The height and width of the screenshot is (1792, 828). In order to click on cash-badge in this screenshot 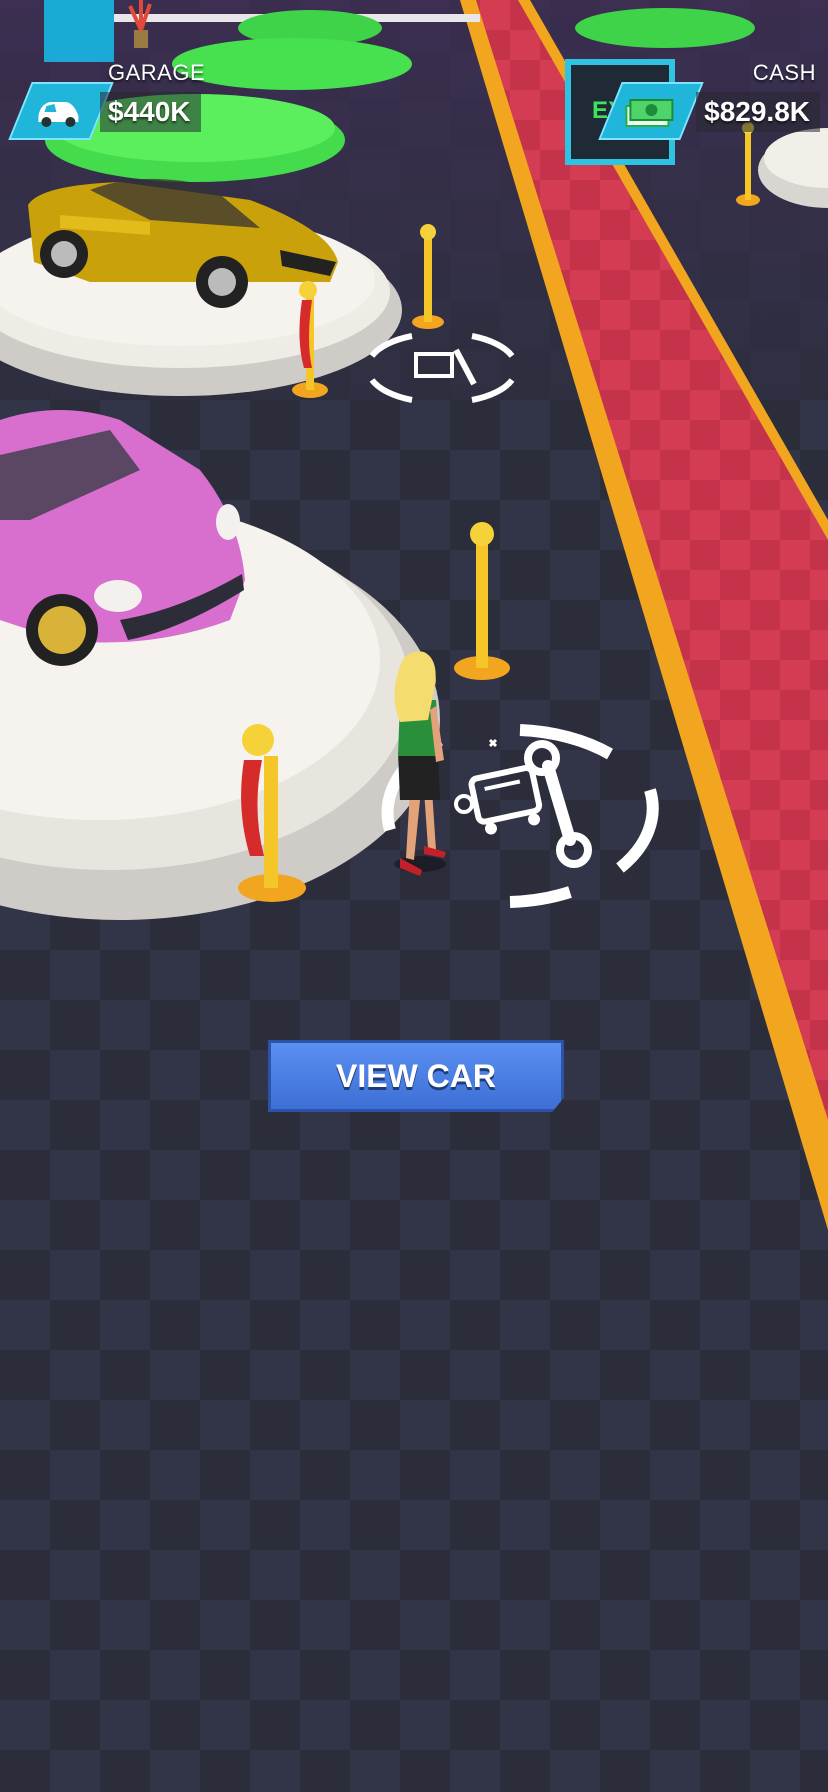, I will do `click(651, 111)`.